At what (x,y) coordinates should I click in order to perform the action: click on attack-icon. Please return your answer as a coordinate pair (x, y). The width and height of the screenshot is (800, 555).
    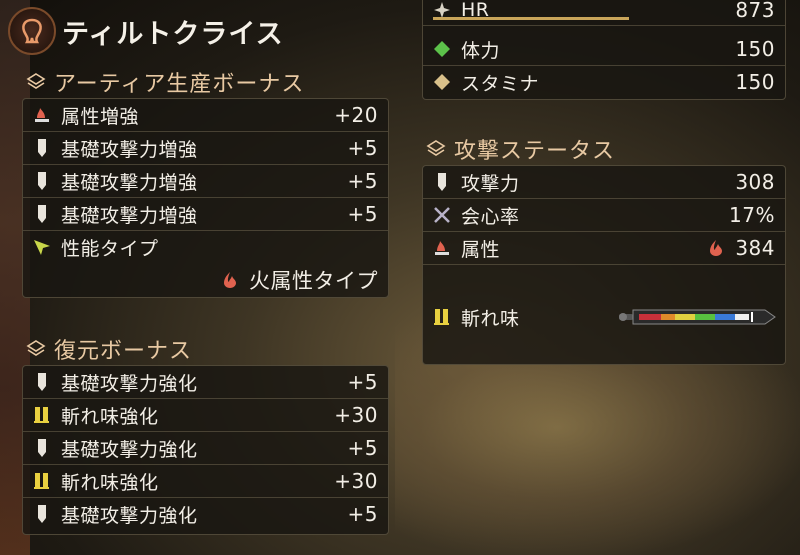
    Looking at the image, I should click on (442, 182).